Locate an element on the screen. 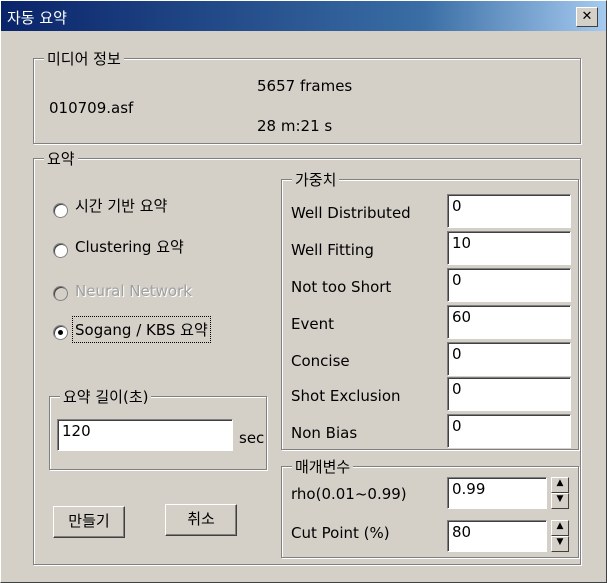 This screenshot has width=607, height=583. radio-sogang-kbs-label: Sogang / KBS 요약 is located at coordinates (141, 329).